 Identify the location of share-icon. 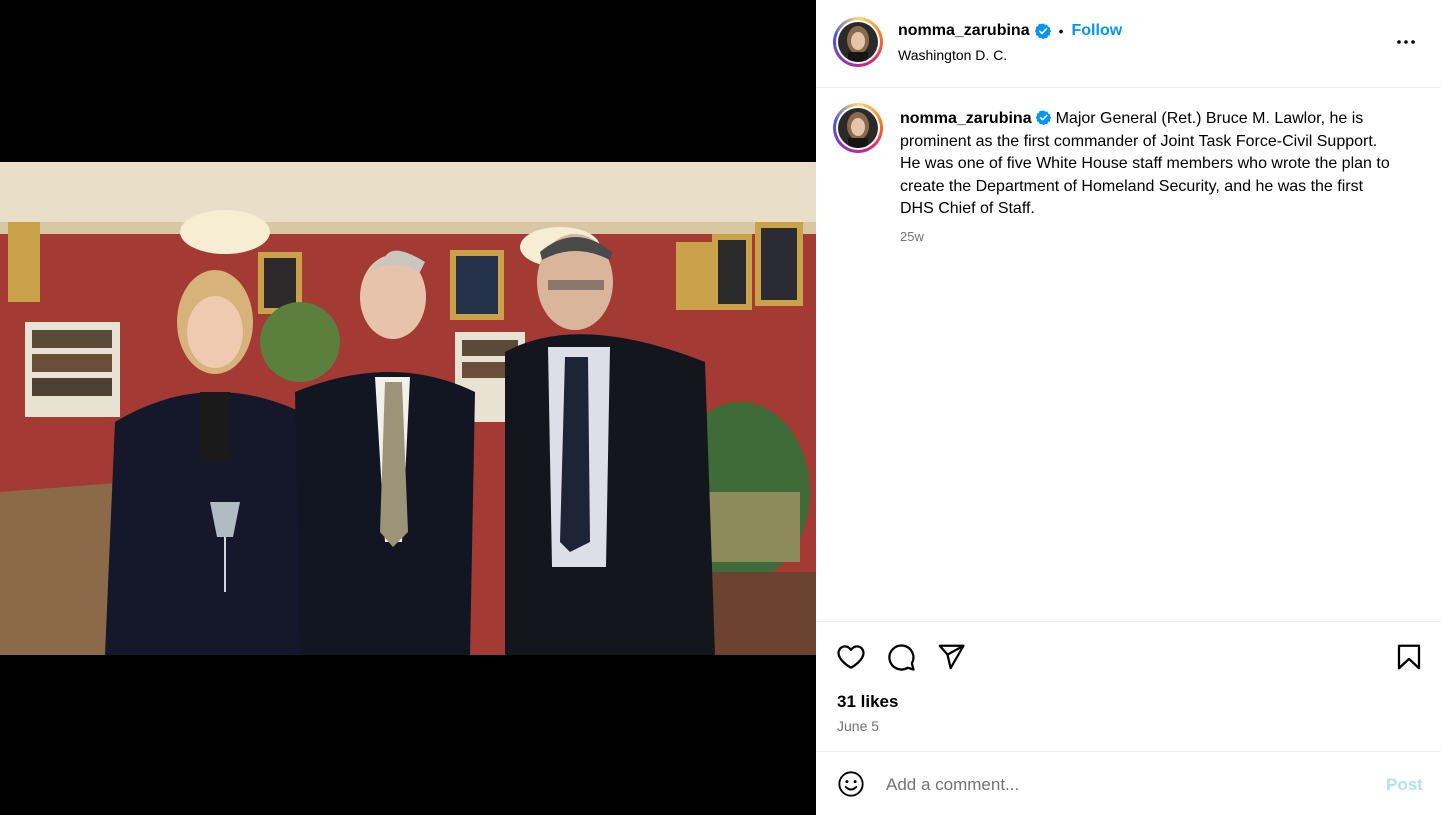
(951, 657).